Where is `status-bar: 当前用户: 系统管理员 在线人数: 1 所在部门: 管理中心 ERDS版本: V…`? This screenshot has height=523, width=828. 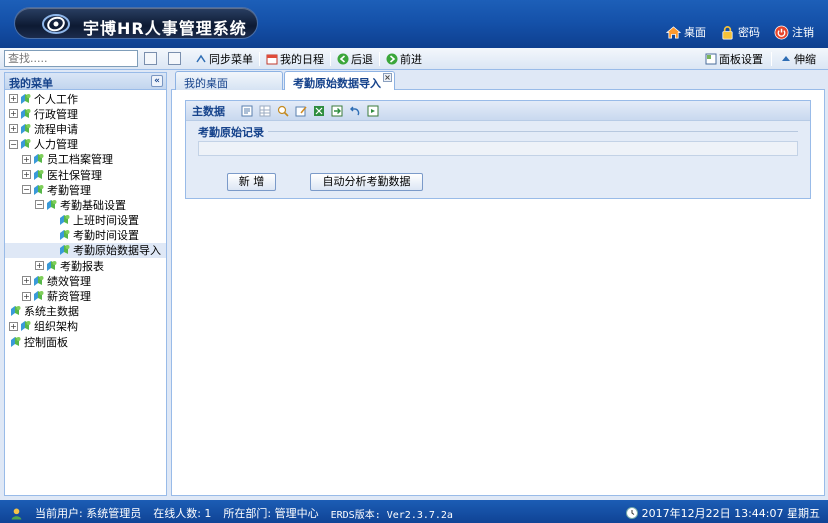 status-bar: 当前用户: 系统管理员 在线人数: 1 所在部门: 管理中心 ERDS版本: V… is located at coordinates (414, 511).